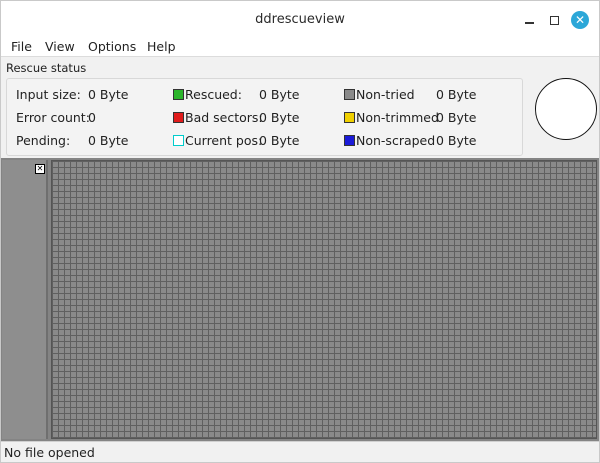 The width and height of the screenshot is (600, 463). What do you see at coordinates (529, 20) in the screenshot?
I see `minimize-button` at bounding box center [529, 20].